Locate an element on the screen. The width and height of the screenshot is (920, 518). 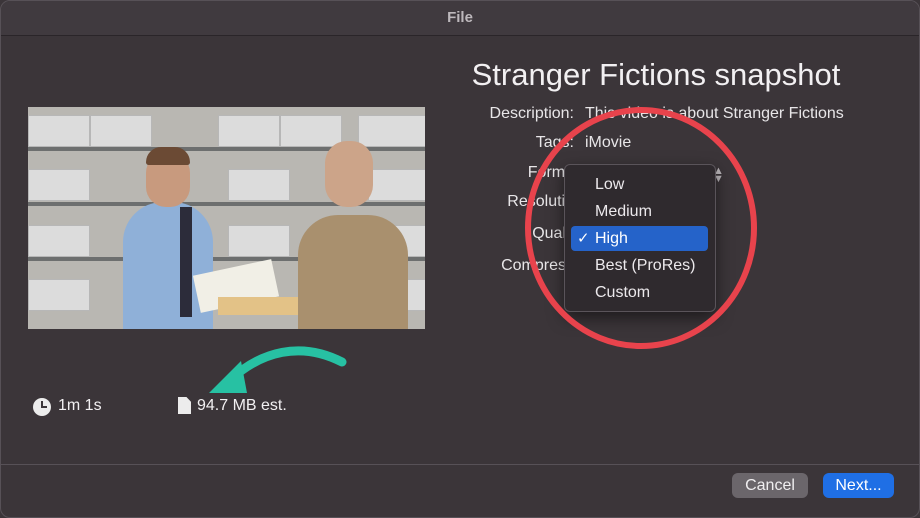
highlight-circle is located at coordinates (641, 228).